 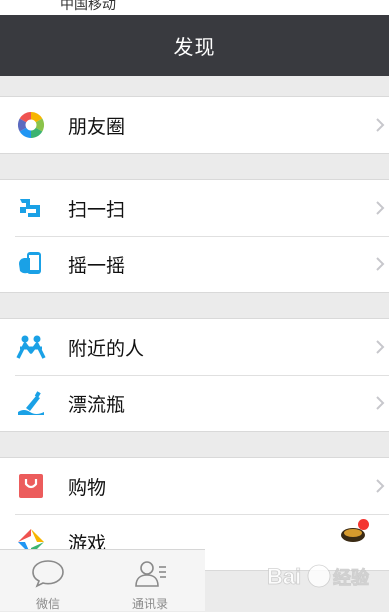 What do you see at coordinates (194, 264) in the screenshot?
I see `cell-shake: 摇一摇` at bounding box center [194, 264].